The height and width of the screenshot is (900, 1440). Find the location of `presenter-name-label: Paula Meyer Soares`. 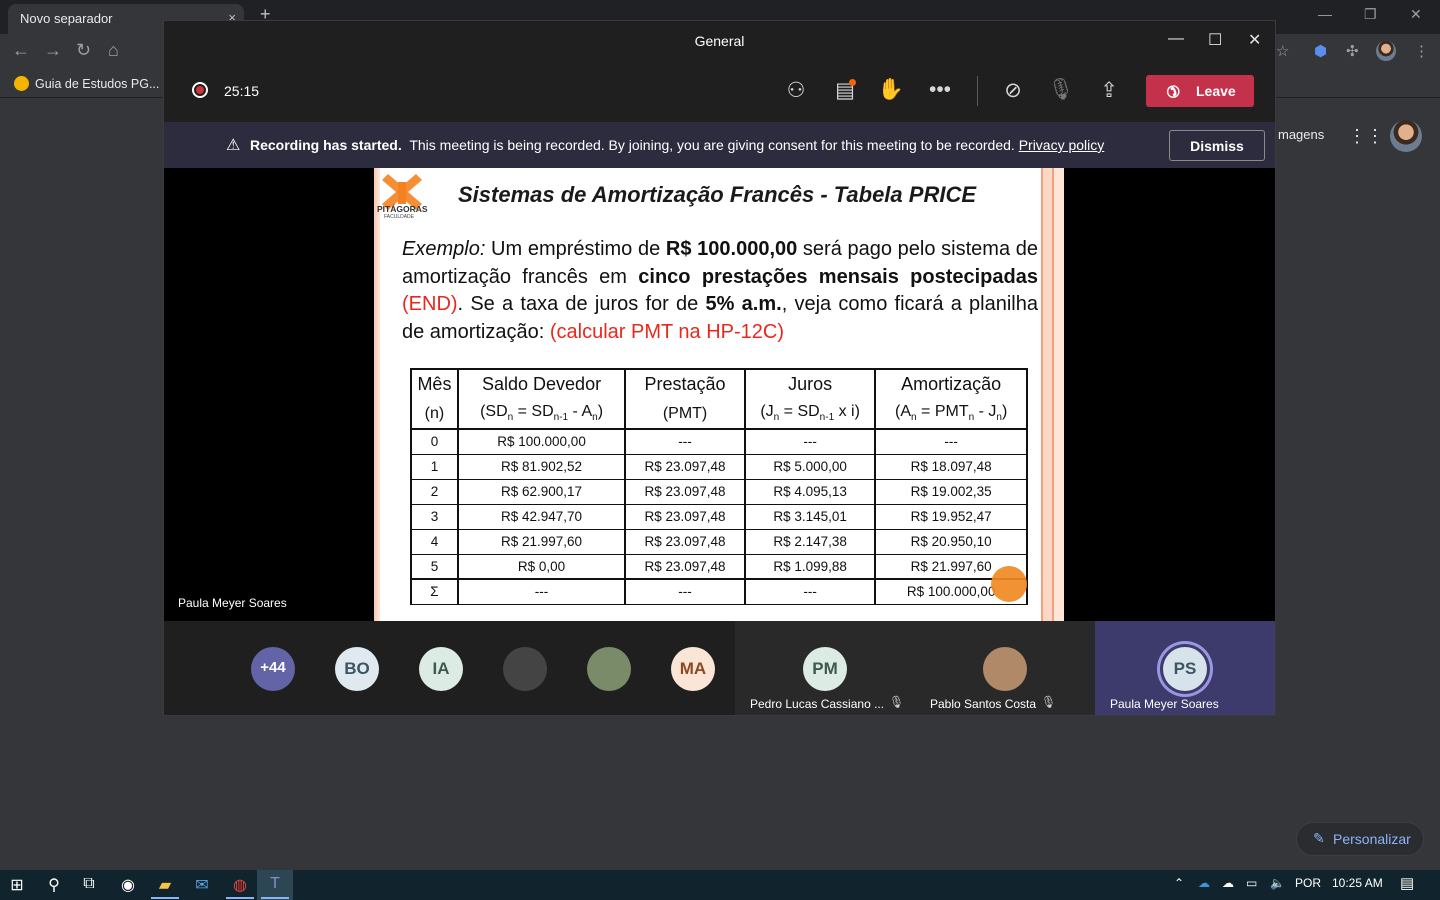

presenter-name-label: Paula Meyer Soares is located at coordinates (232, 603).